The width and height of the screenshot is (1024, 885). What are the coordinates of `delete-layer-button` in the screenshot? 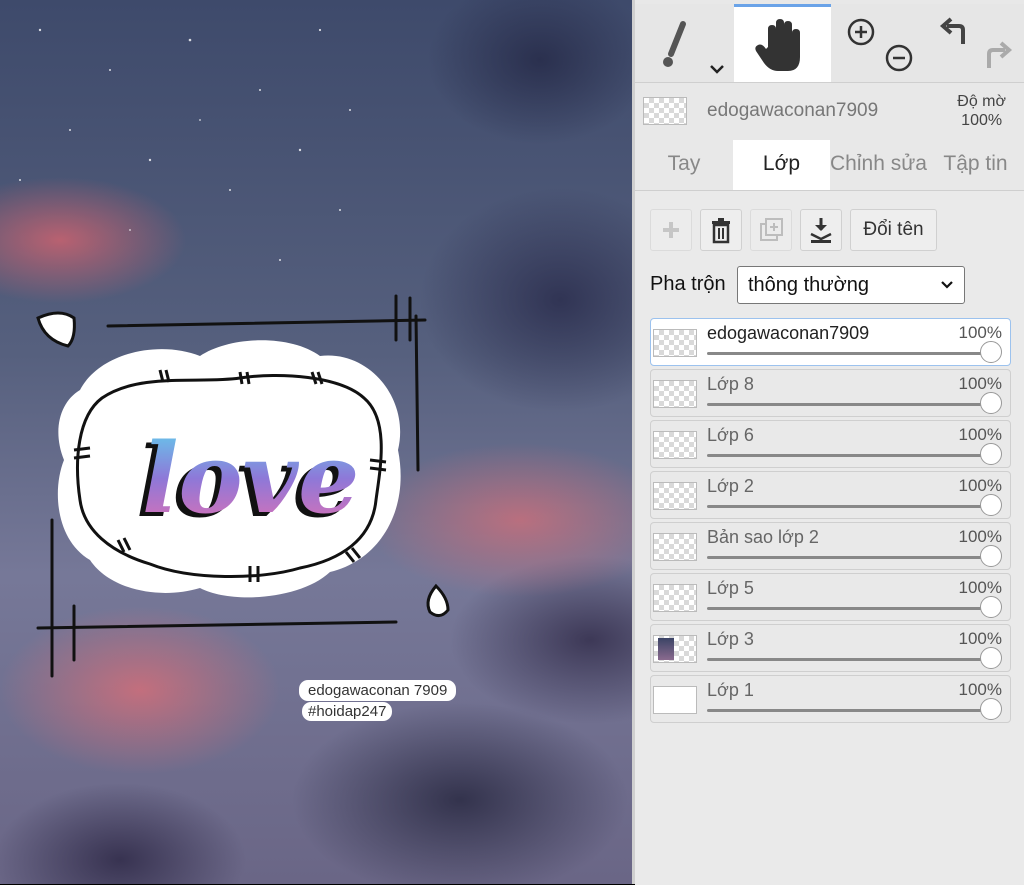 It's located at (721, 230).